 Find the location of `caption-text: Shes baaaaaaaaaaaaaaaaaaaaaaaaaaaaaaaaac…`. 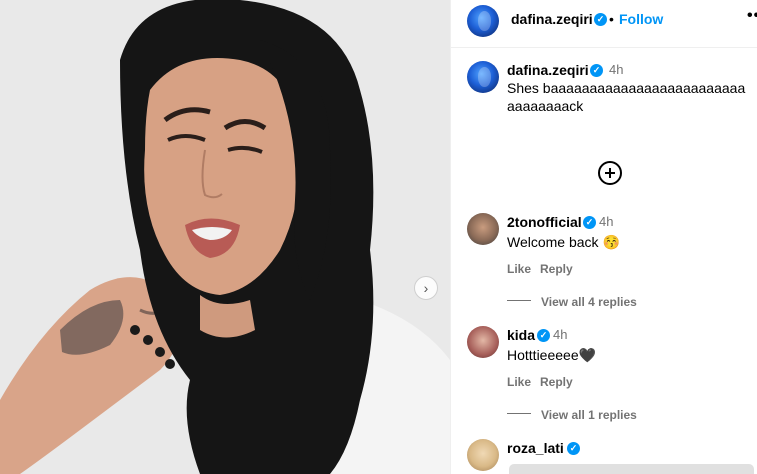

caption-text: Shes baaaaaaaaaaaaaaaaaaaaaaaaaaaaaaaaac… is located at coordinates (626, 97).